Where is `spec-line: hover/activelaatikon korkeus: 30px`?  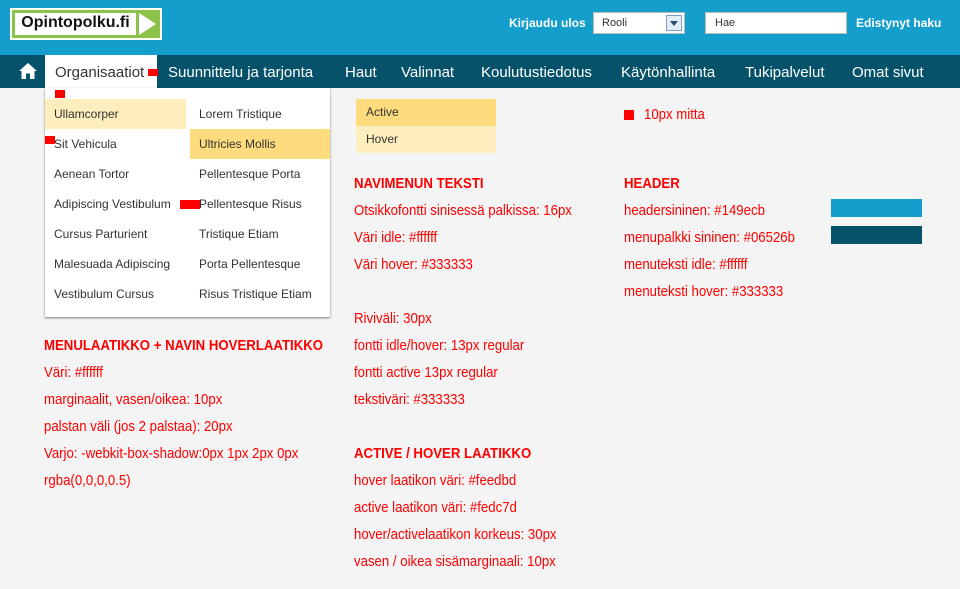 spec-line: hover/activelaatikon korkeus: 30px is located at coordinates (455, 534).